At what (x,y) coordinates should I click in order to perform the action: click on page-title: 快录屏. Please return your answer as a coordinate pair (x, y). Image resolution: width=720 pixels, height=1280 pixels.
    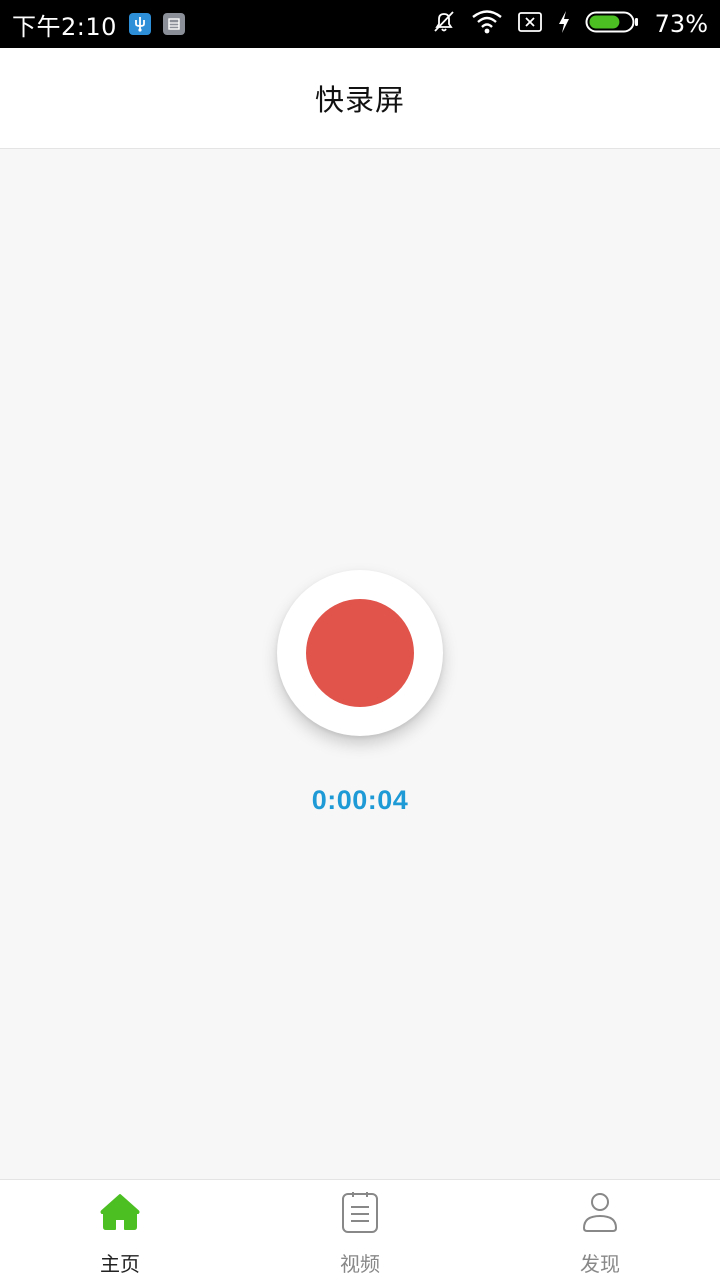
    Looking at the image, I should click on (359, 100).